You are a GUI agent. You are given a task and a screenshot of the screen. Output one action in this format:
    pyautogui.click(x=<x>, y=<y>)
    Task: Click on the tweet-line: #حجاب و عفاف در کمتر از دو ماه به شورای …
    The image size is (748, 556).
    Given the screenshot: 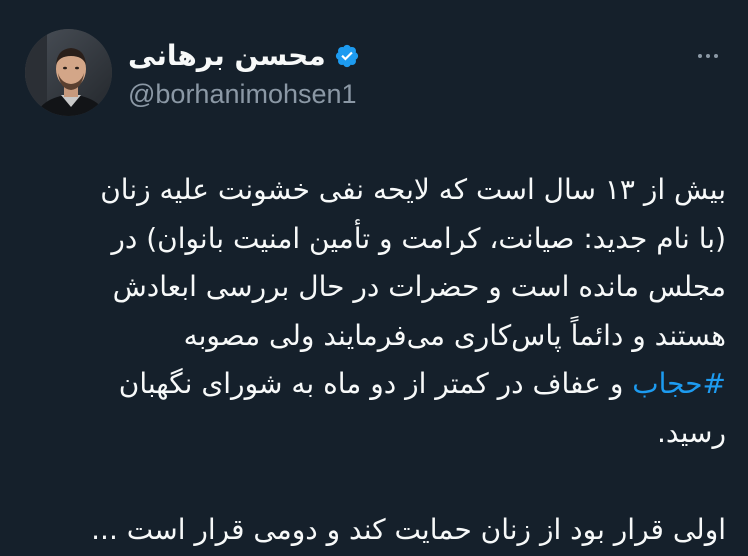 What is the action you would take?
    pyautogui.click(x=373, y=384)
    